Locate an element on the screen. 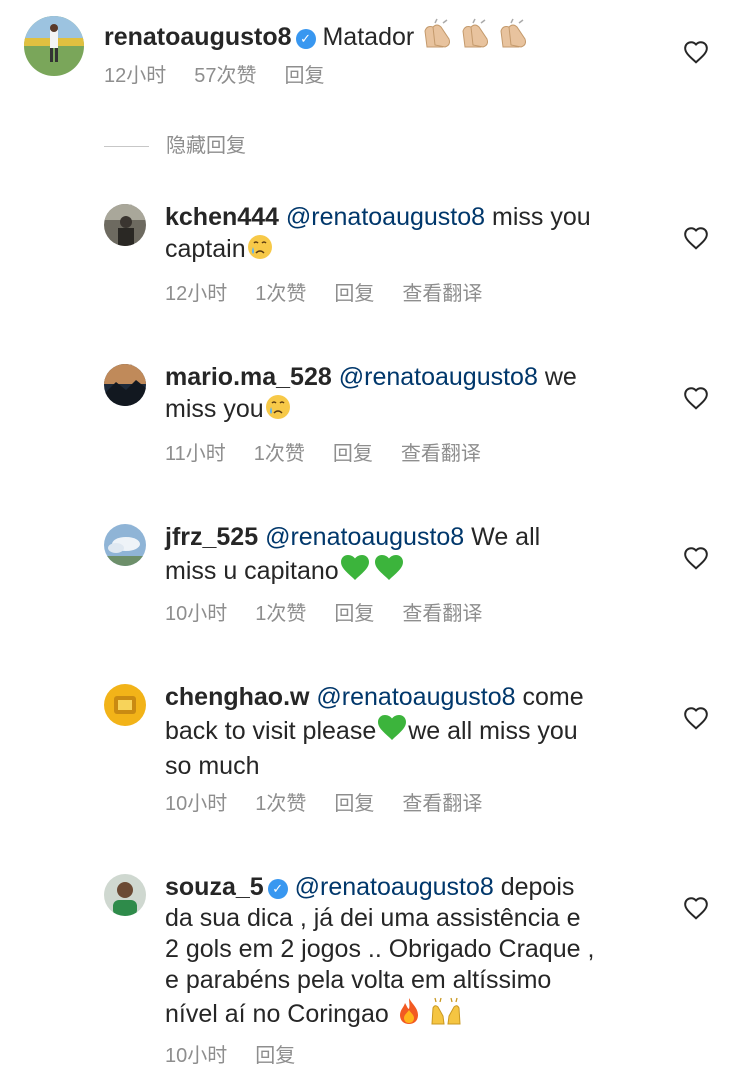 This screenshot has width=750, height=1082. reply-meta: 11小时 1次赞 回复 查看翻译 is located at coordinates (323, 454).